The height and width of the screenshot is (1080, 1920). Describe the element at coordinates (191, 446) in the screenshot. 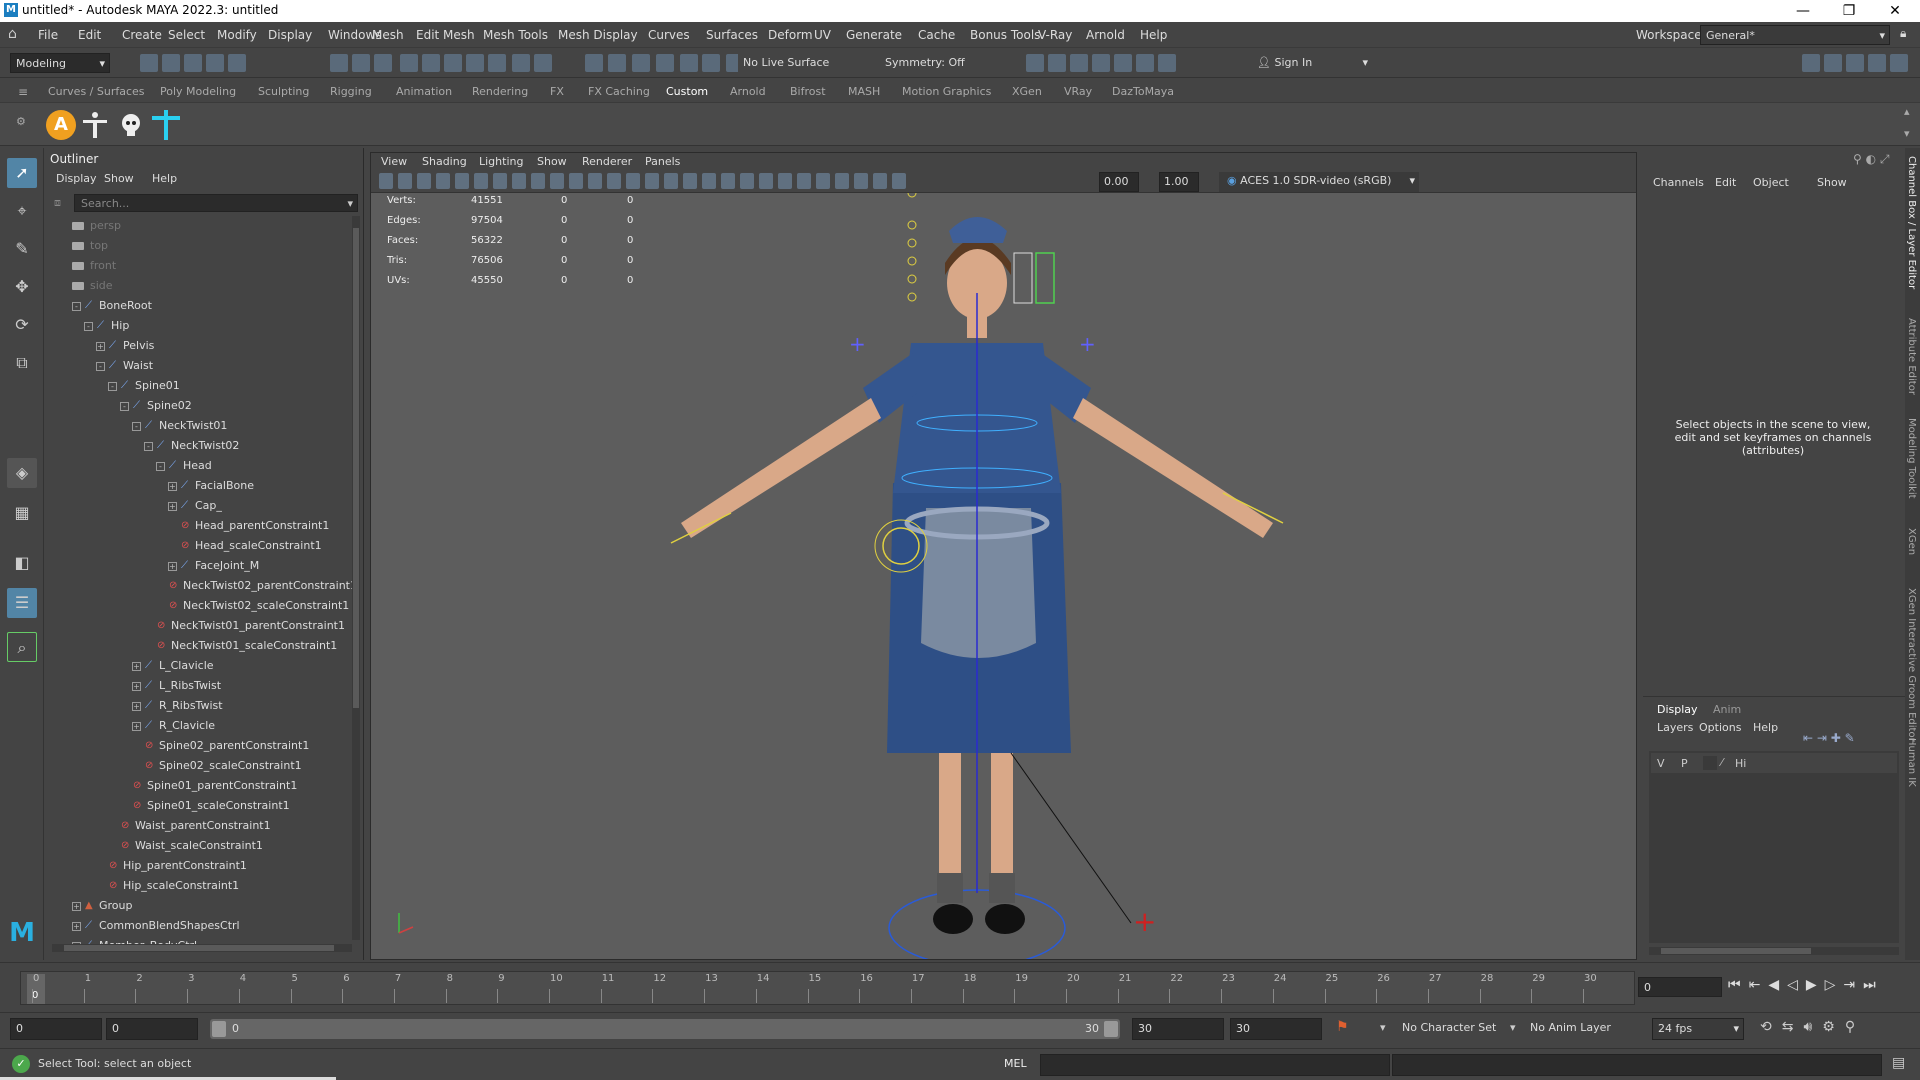

I see `outliner-row: - ⟋ NeckTwist02` at that location.